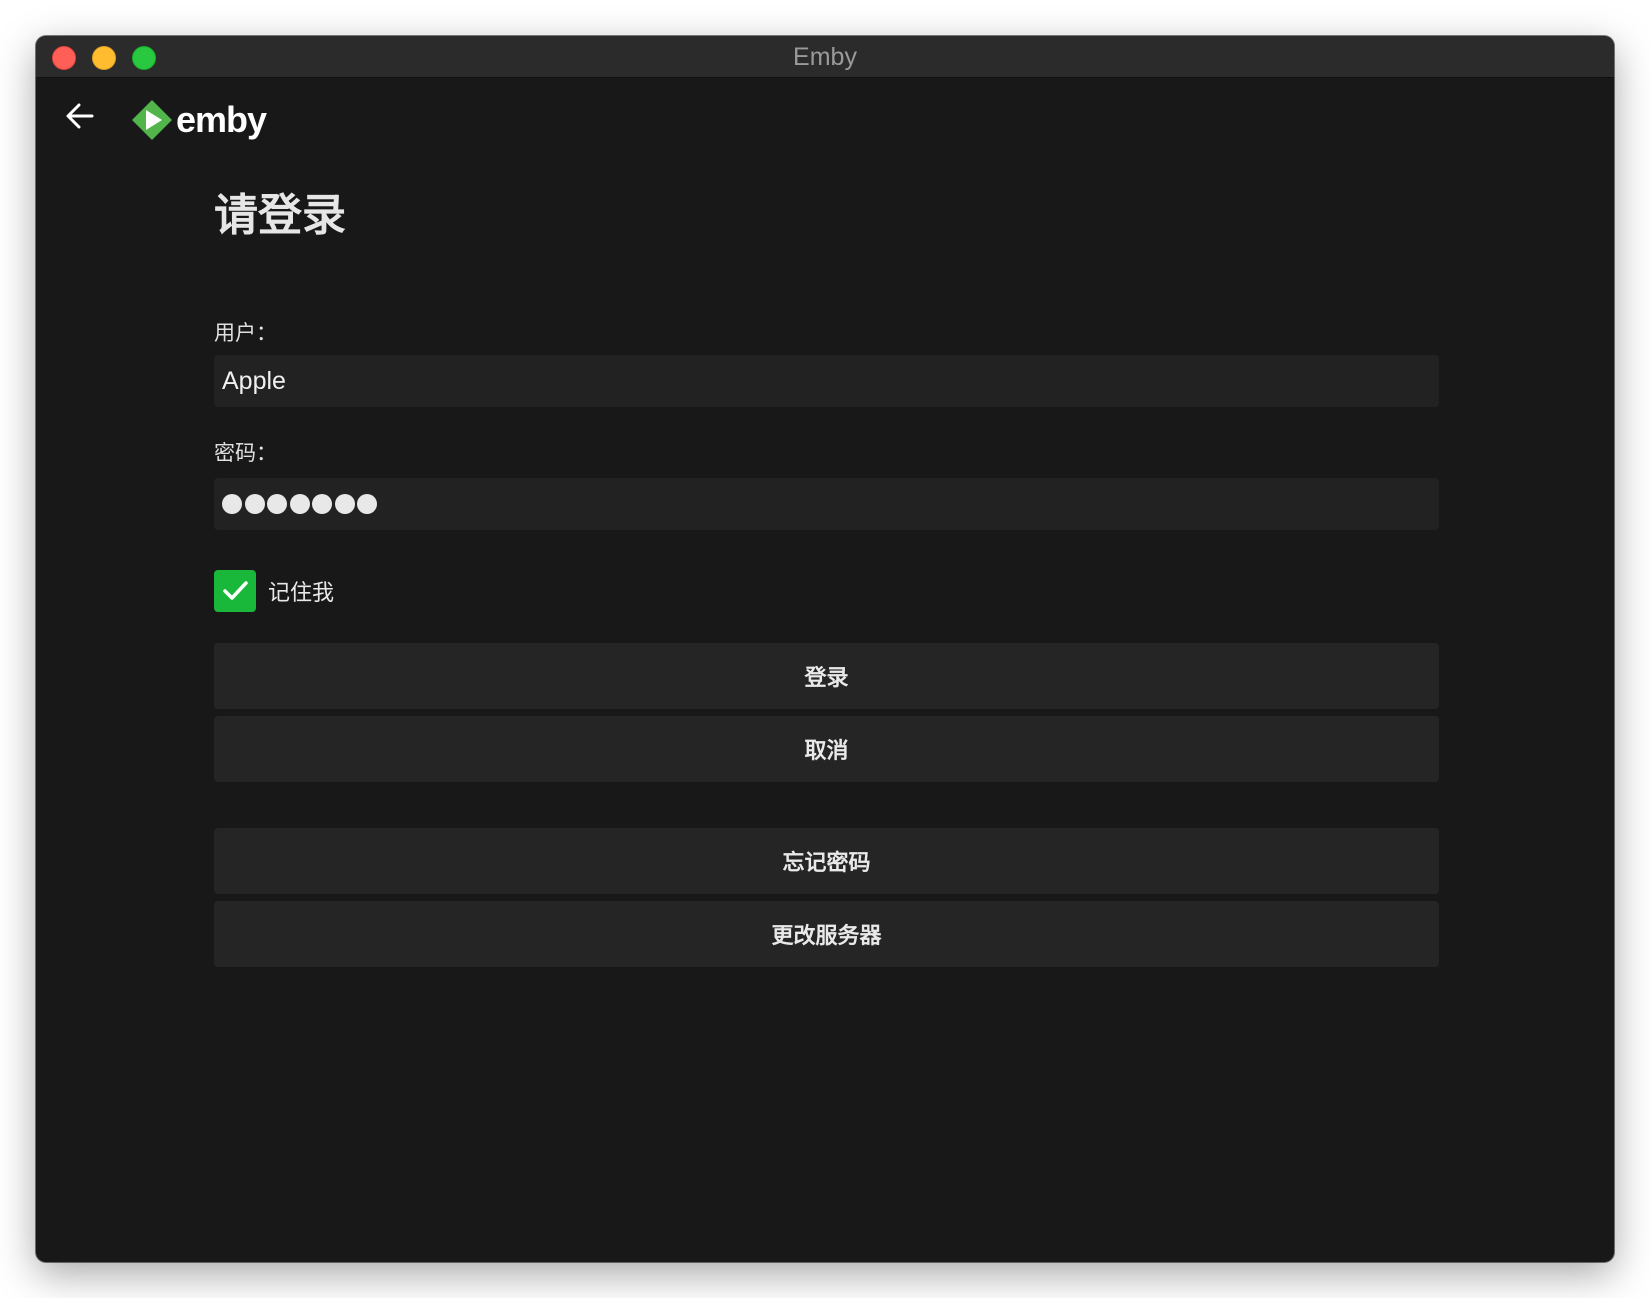 This screenshot has height=1298, width=1650. I want to click on page-title: 请登录, so click(280, 215).